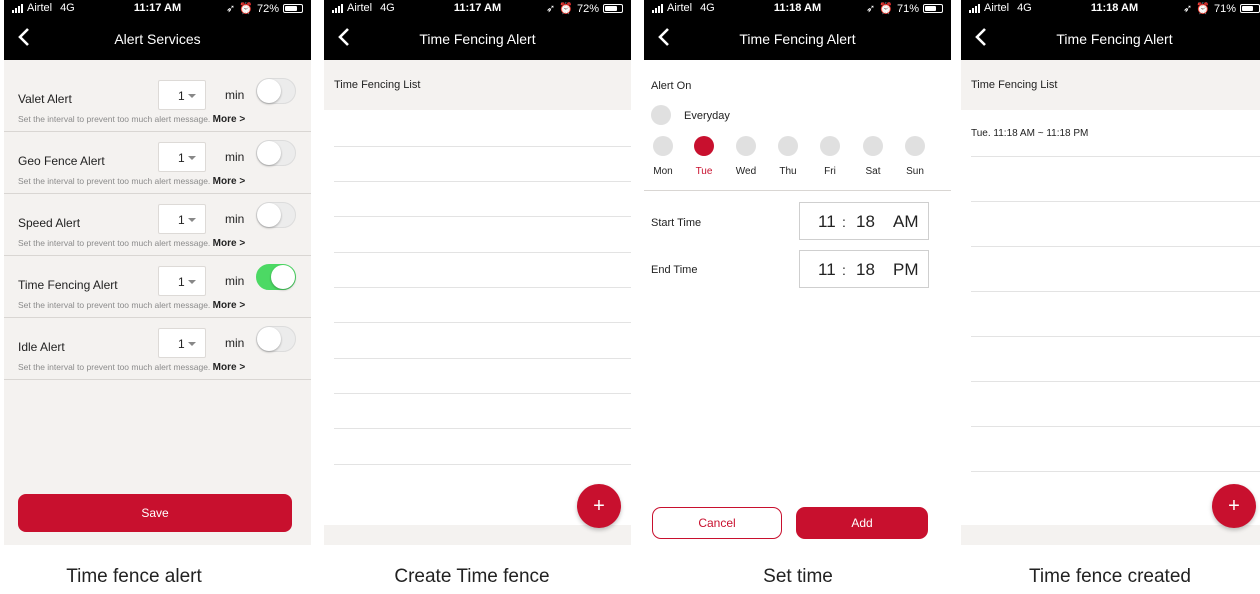 Image resolution: width=1260 pixels, height=594 pixels. Describe the element at coordinates (707, 116) in the screenshot. I see `everyday-label: Everyday` at that location.